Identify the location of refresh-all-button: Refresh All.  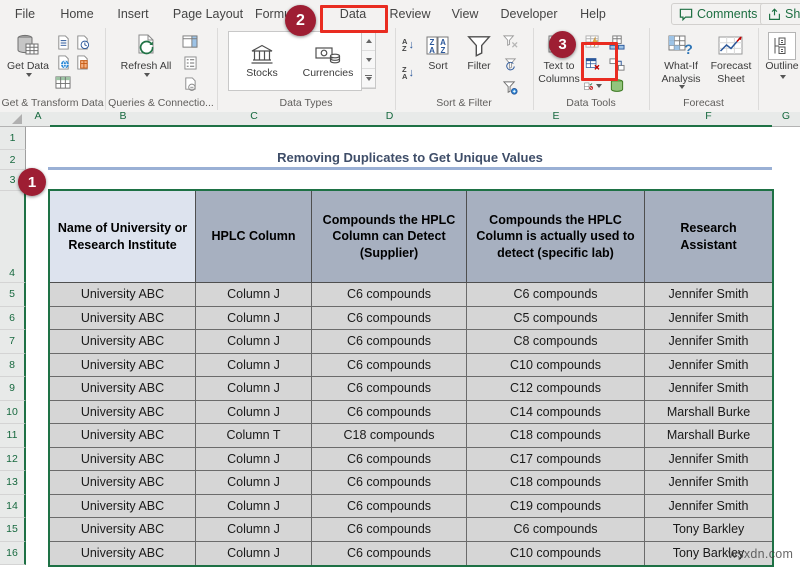
(146, 53).